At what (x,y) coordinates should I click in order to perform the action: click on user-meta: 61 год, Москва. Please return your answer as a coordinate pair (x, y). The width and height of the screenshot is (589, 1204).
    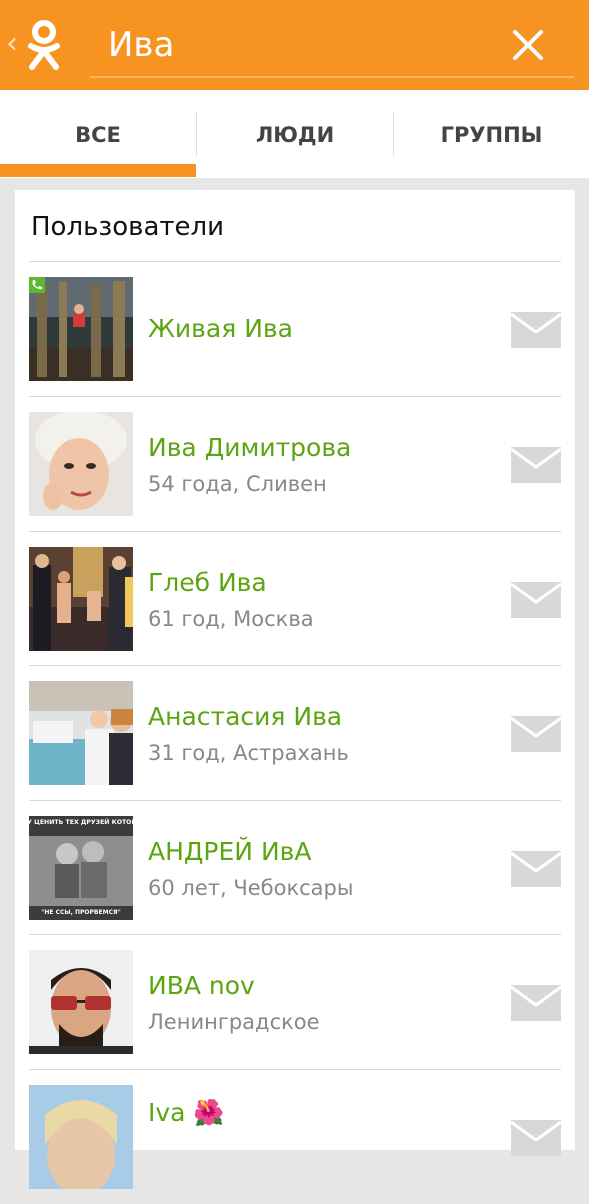
    Looking at the image, I should click on (231, 619).